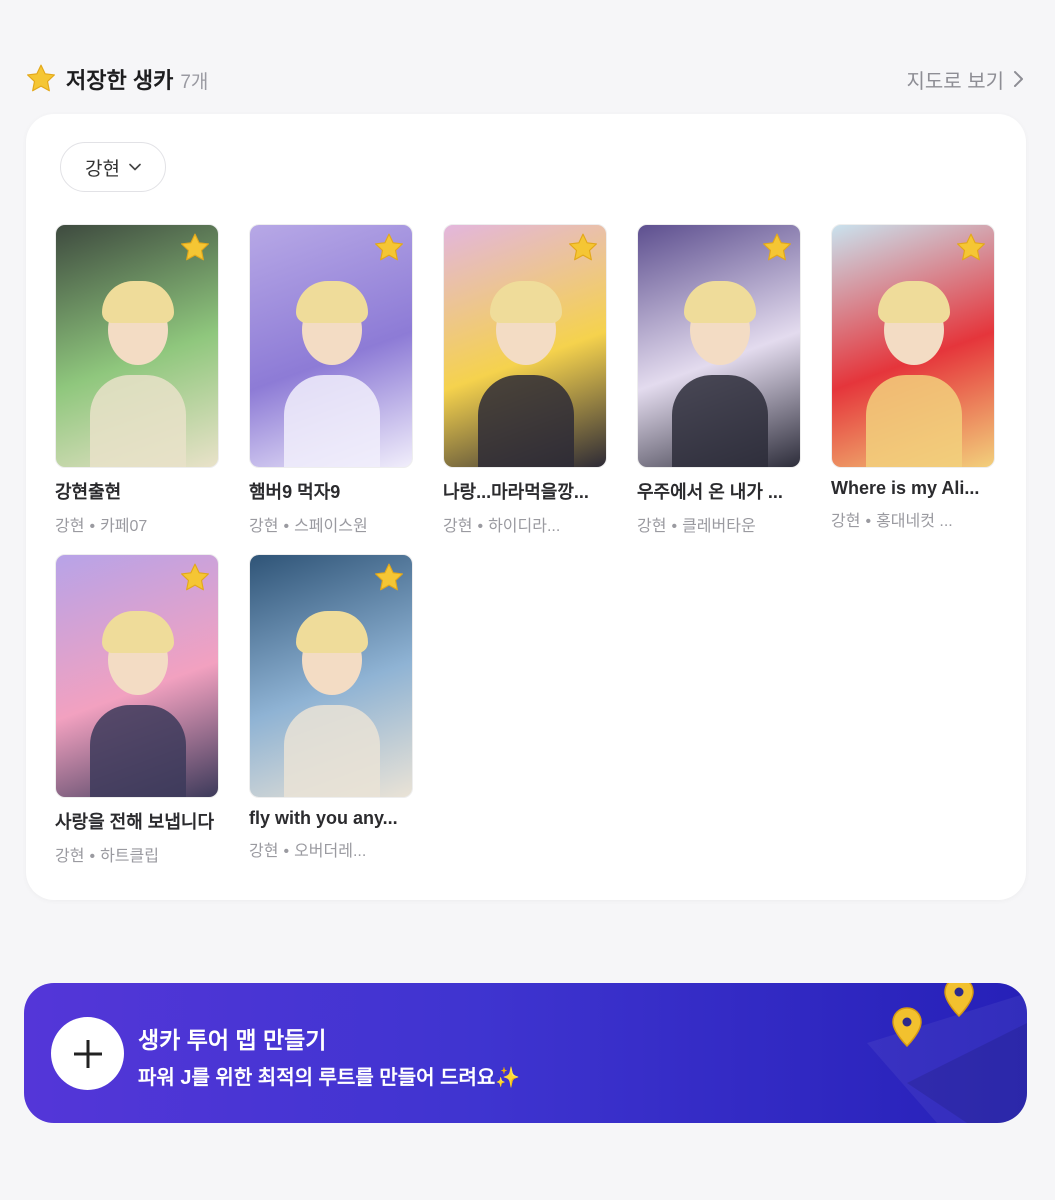 The height and width of the screenshot is (1200, 1055). I want to click on cafe-title: 강현출현, so click(88, 492).